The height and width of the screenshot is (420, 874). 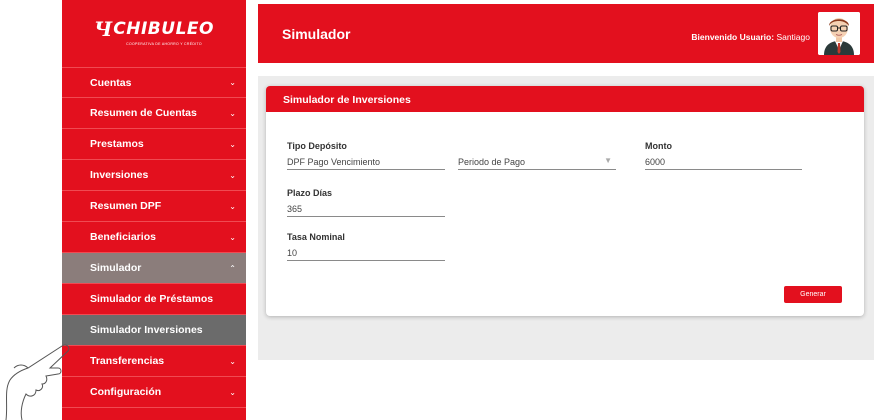 What do you see at coordinates (164, 43) in the screenshot?
I see `brand-tagline: COOPERATIVA DE AHORRO Y CRÉDITO` at bounding box center [164, 43].